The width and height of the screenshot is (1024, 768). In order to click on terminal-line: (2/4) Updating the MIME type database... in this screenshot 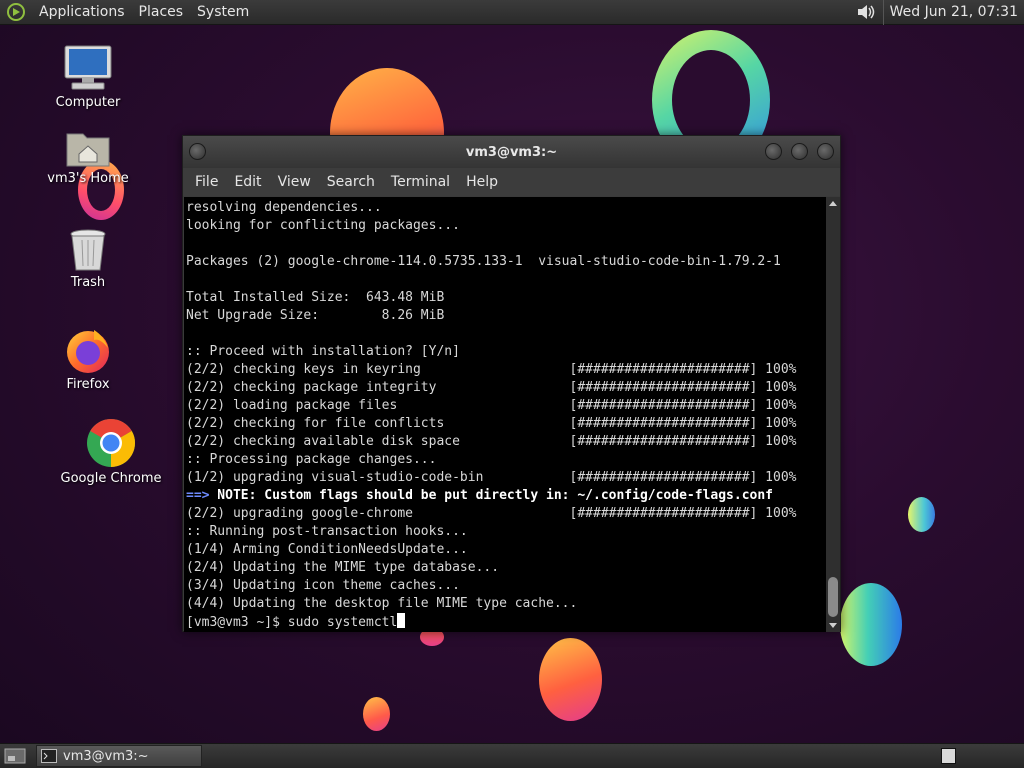, I will do `click(343, 567)`.